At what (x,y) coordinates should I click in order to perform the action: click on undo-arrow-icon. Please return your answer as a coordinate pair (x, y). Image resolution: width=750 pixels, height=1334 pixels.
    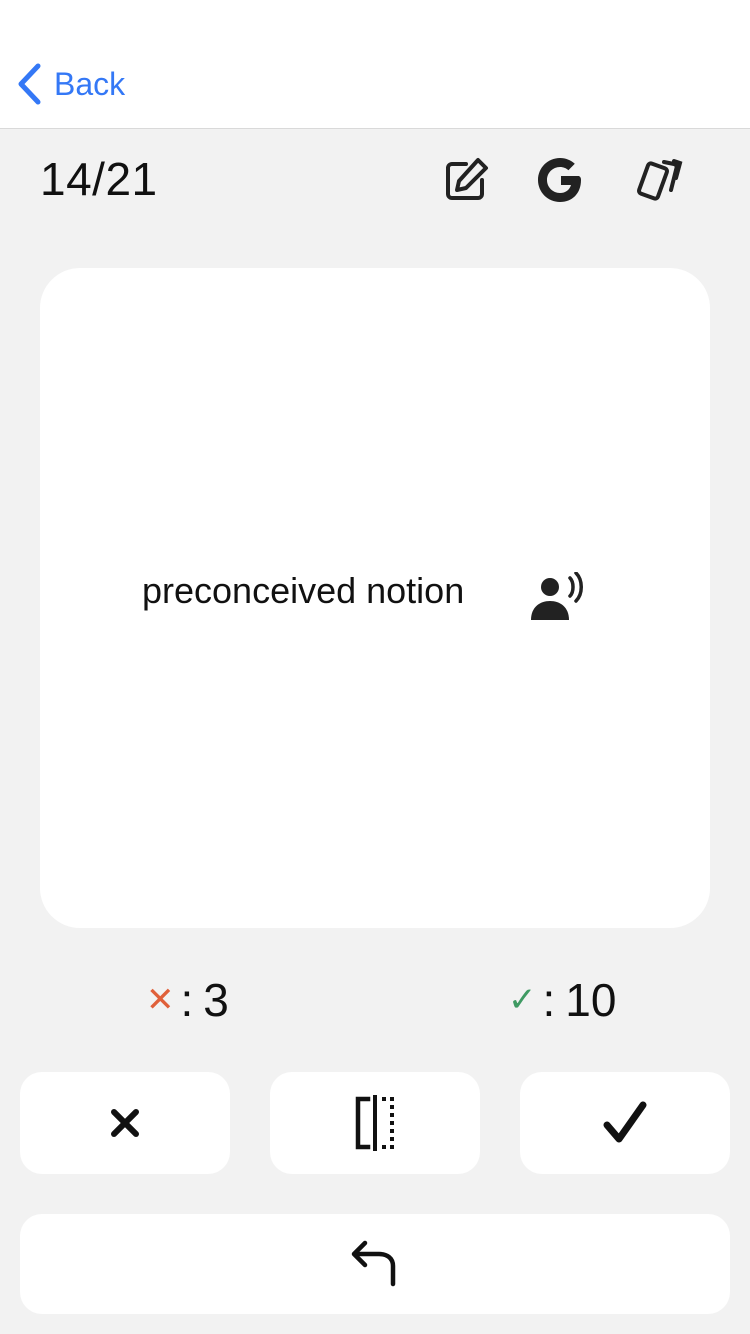
    Looking at the image, I should click on (373, 1263).